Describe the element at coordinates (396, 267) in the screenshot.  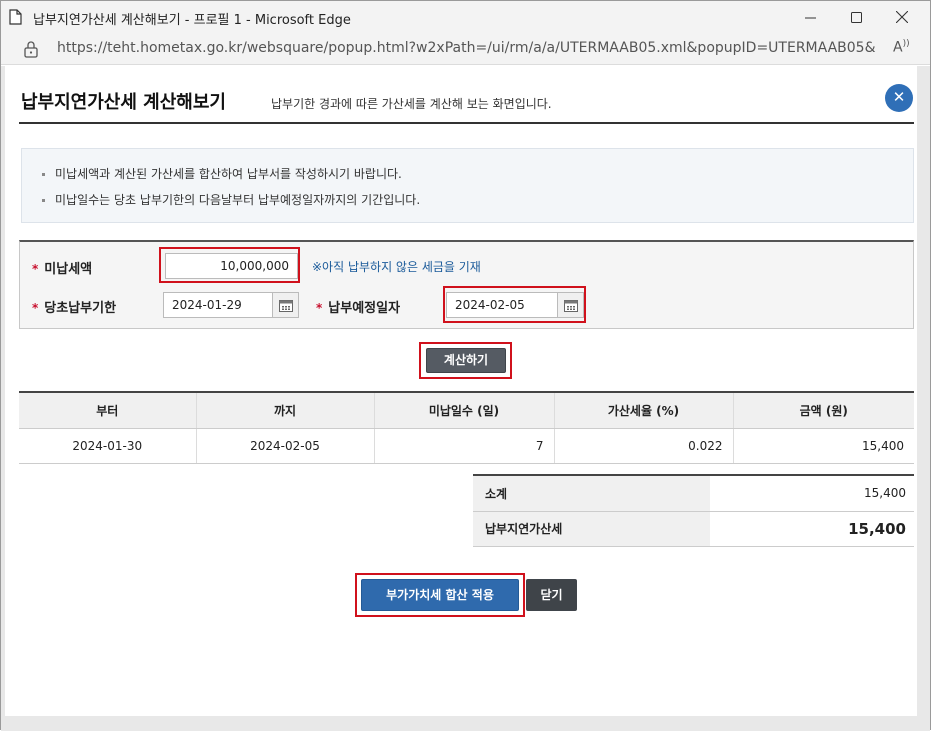
I see `unpaid-tax-hint: ※아직 납부하지 않은 세금을 기재` at that location.